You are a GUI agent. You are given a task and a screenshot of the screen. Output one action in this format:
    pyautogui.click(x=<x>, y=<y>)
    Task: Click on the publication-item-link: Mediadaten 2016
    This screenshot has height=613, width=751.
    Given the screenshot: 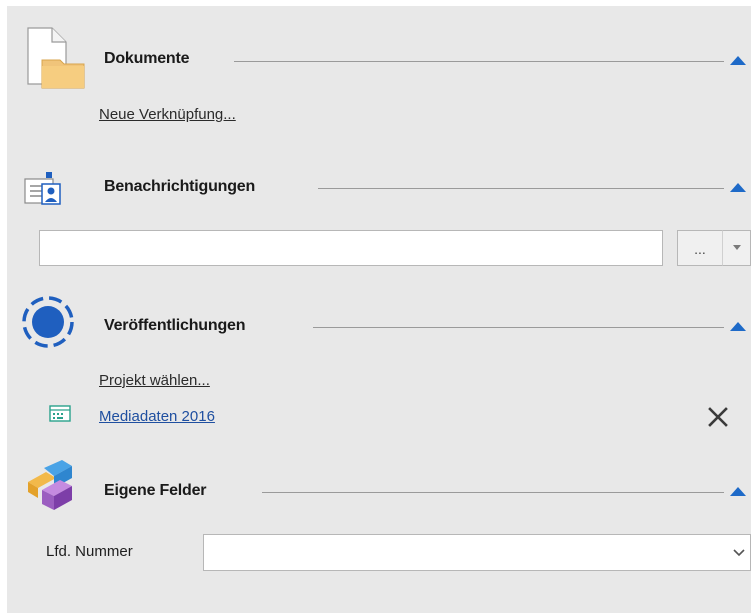 What is the action you would take?
    pyautogui.click(x=157, y=416)
    